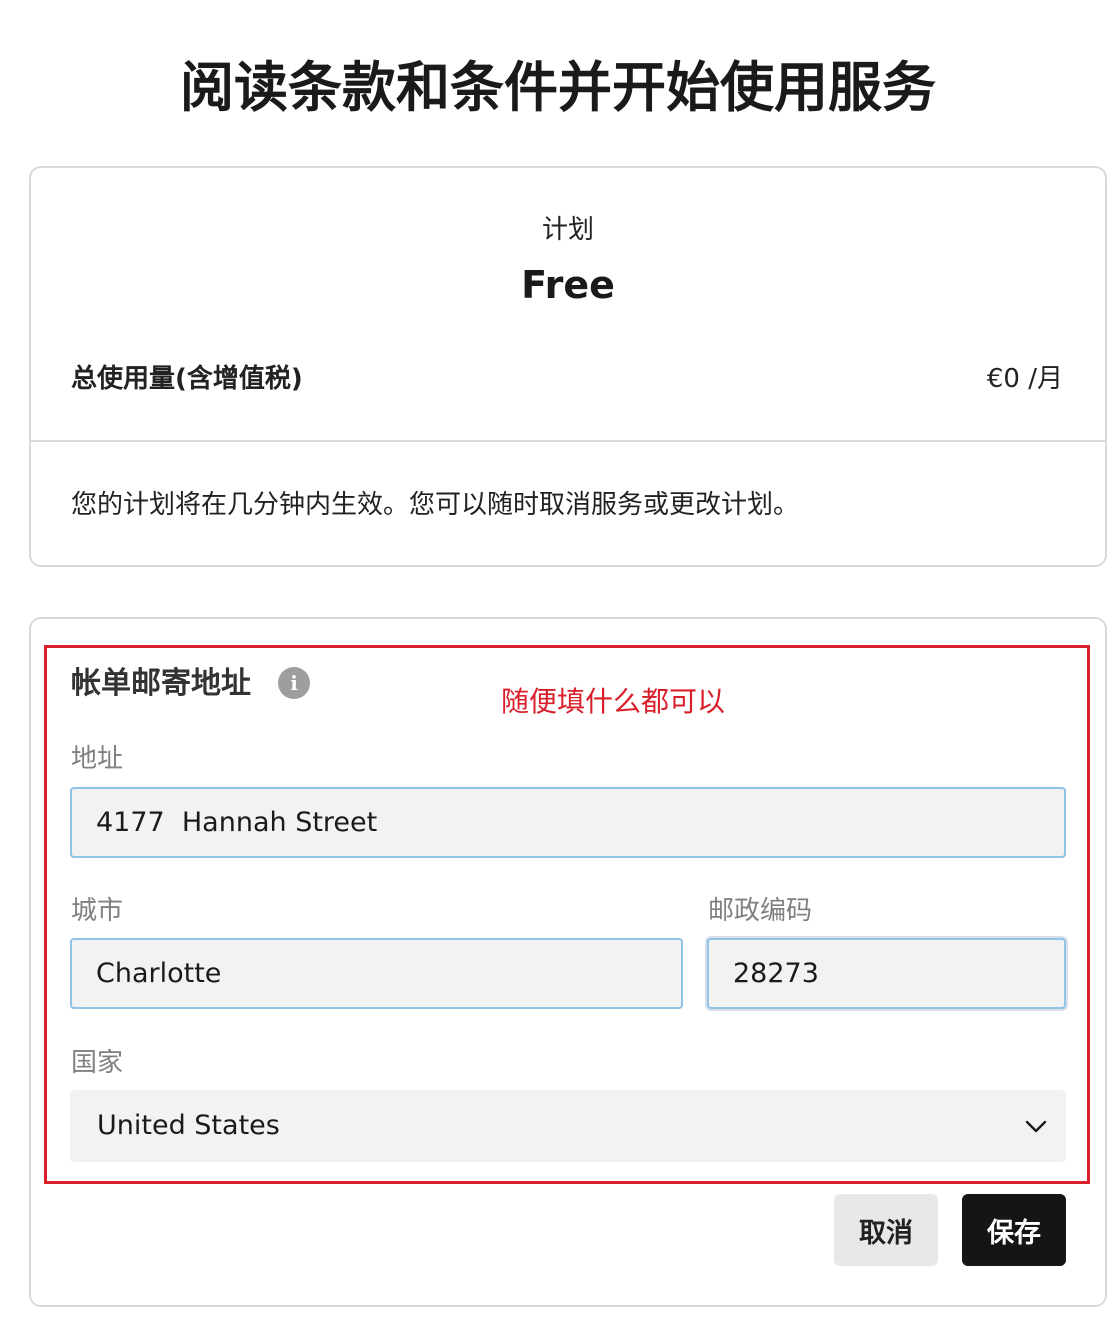 The width and height of the screenshot is (1116, 1320). What do you see at coordinates (97, 911) in the screenshot?
I see `city-label: 城市` at bounding box center [97, 911].